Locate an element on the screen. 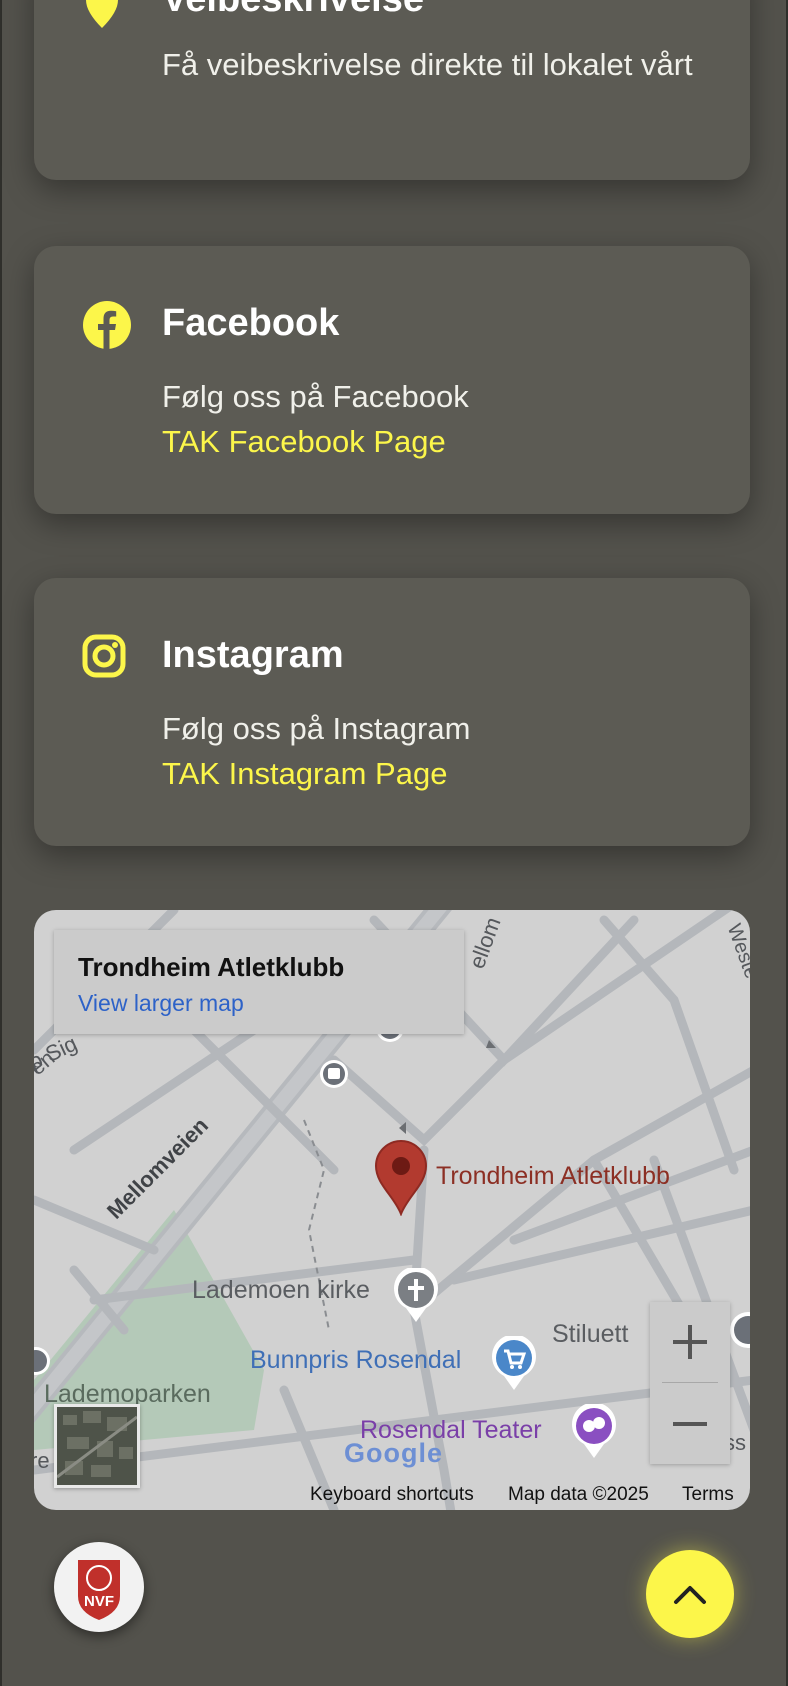  instagram-icon is located at coordinates (104, 658).